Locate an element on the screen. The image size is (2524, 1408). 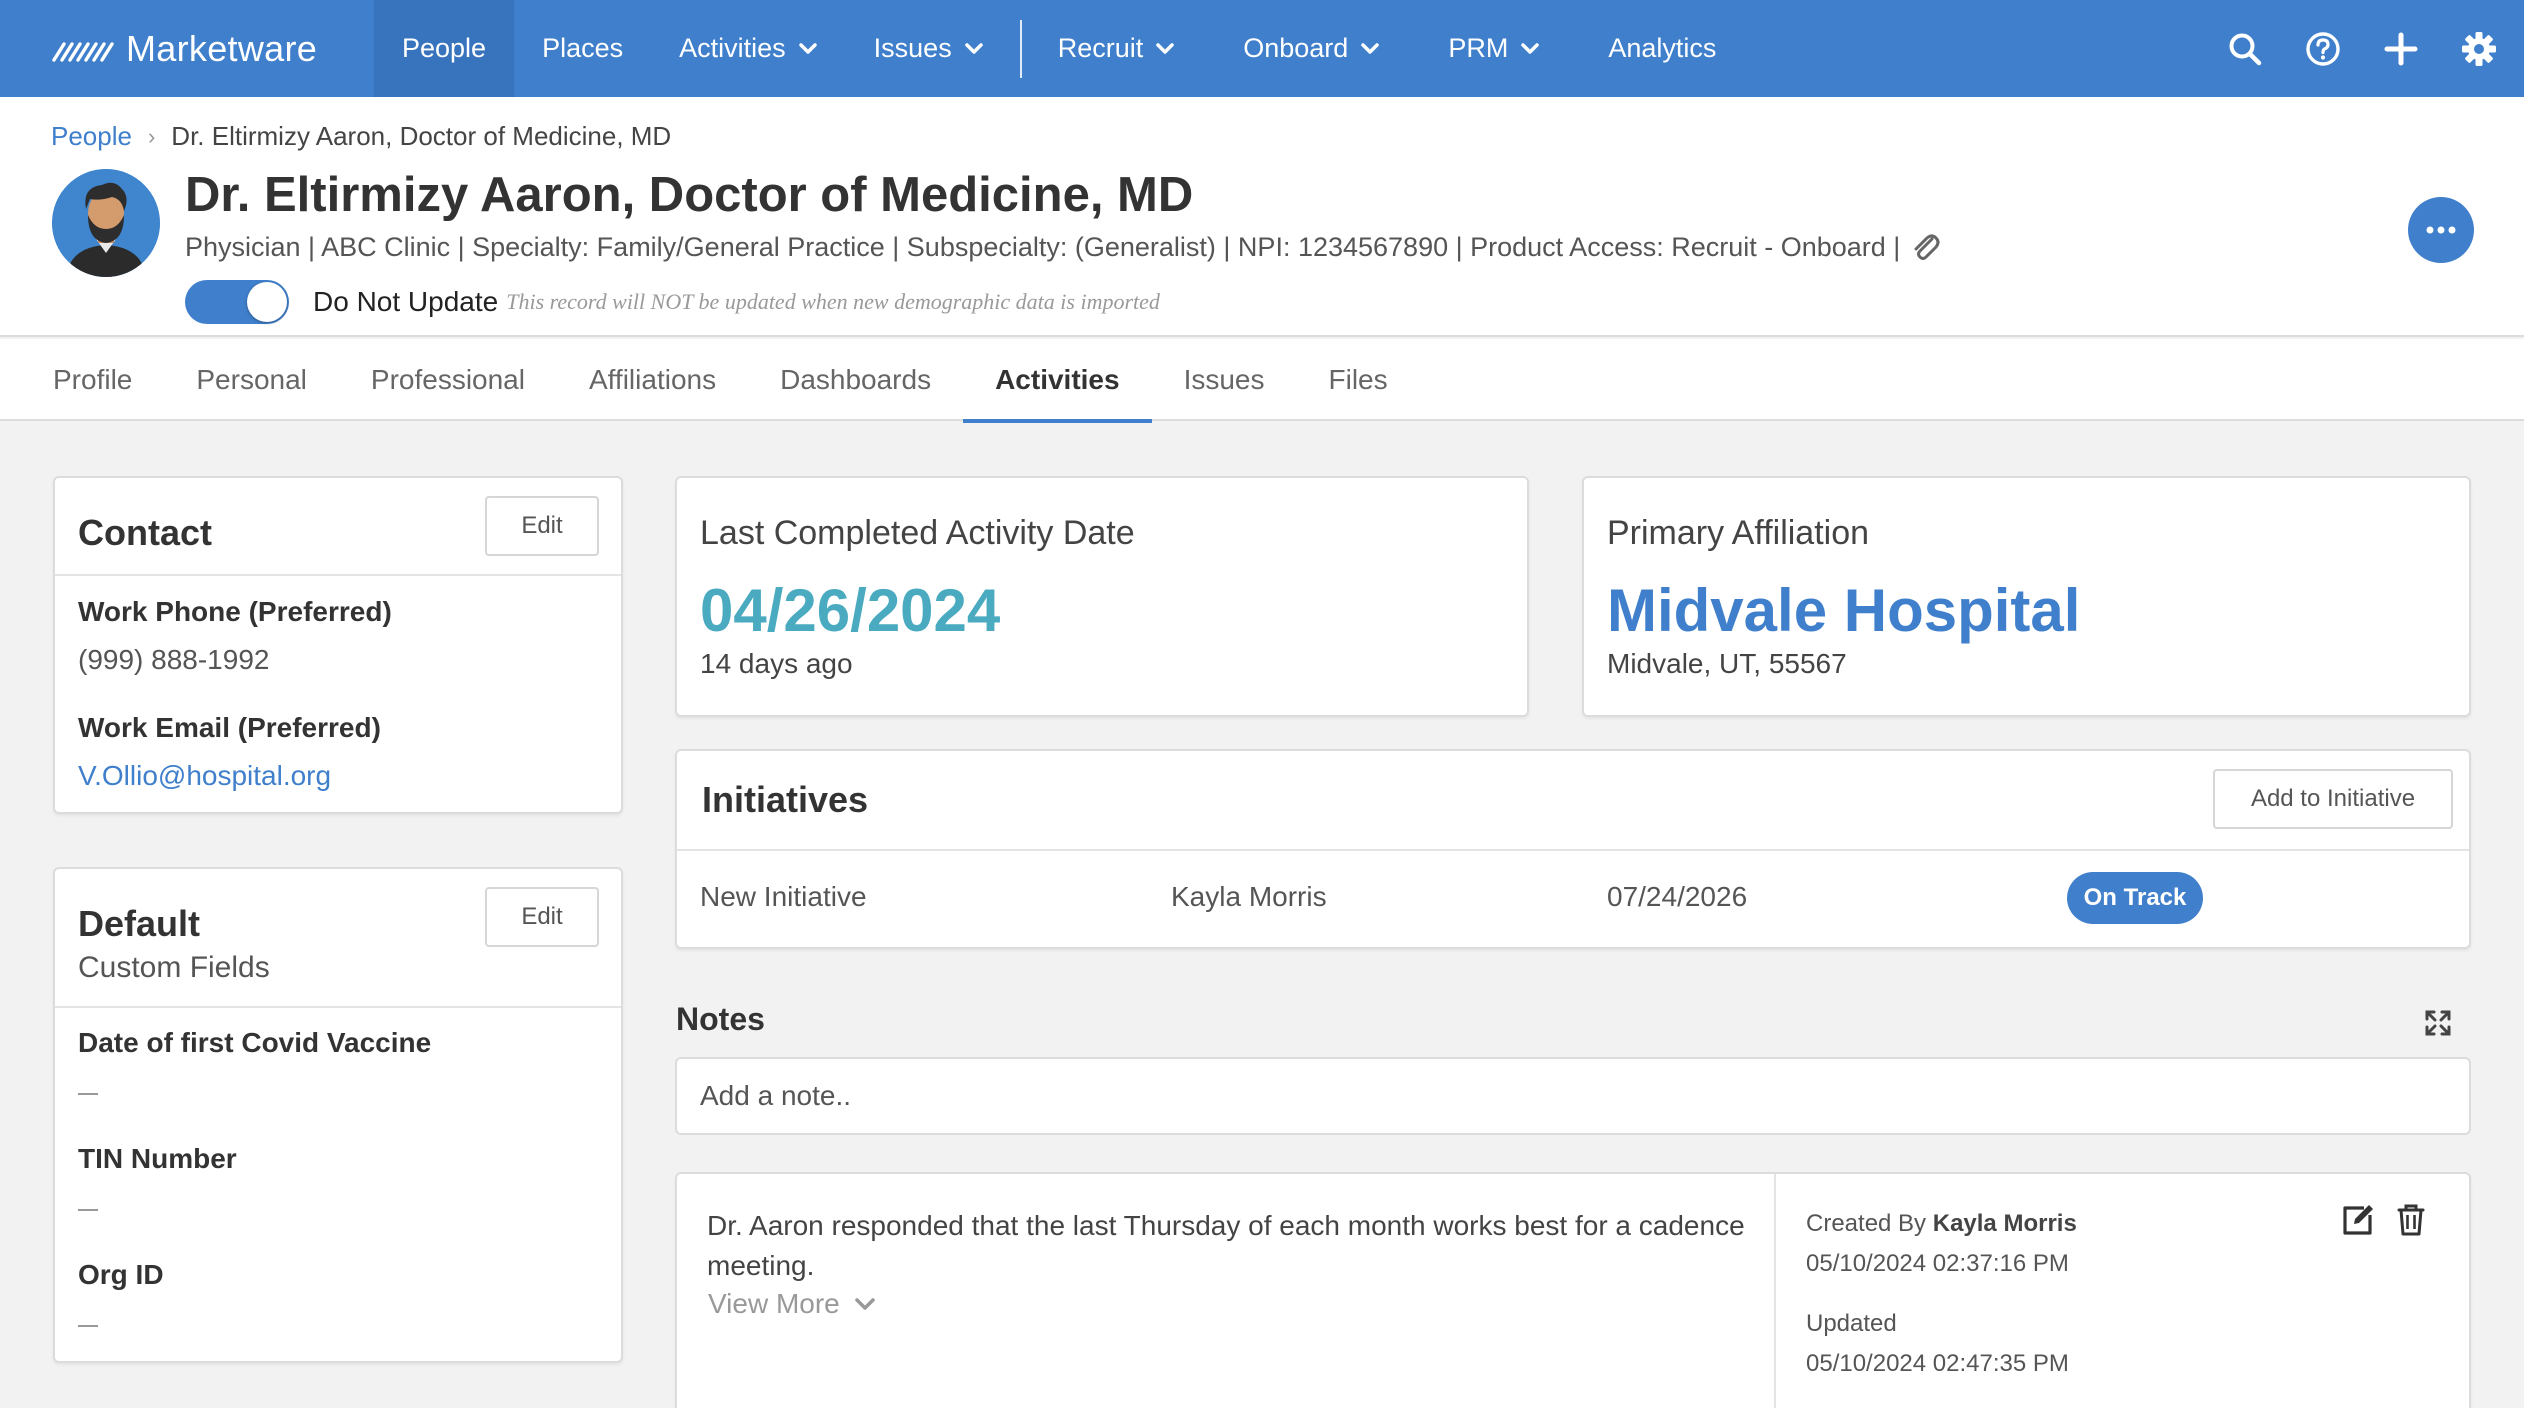
contact-card-title: Contact is located at coordinates (145, 532).